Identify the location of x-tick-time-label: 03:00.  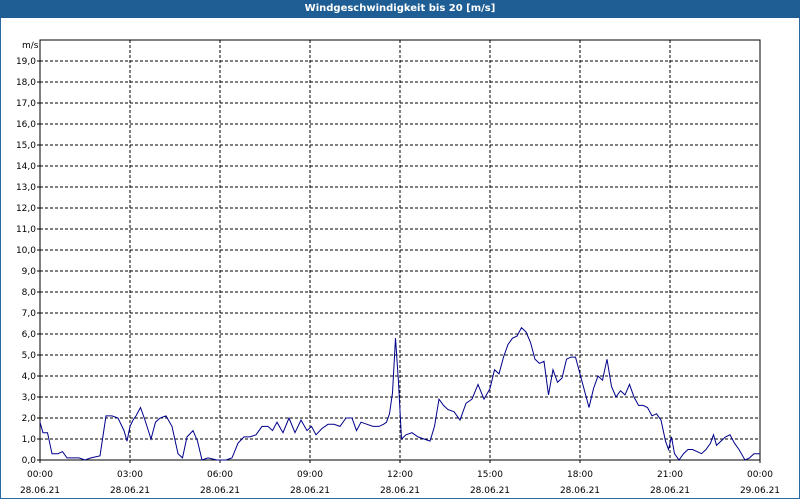
(130, 475).